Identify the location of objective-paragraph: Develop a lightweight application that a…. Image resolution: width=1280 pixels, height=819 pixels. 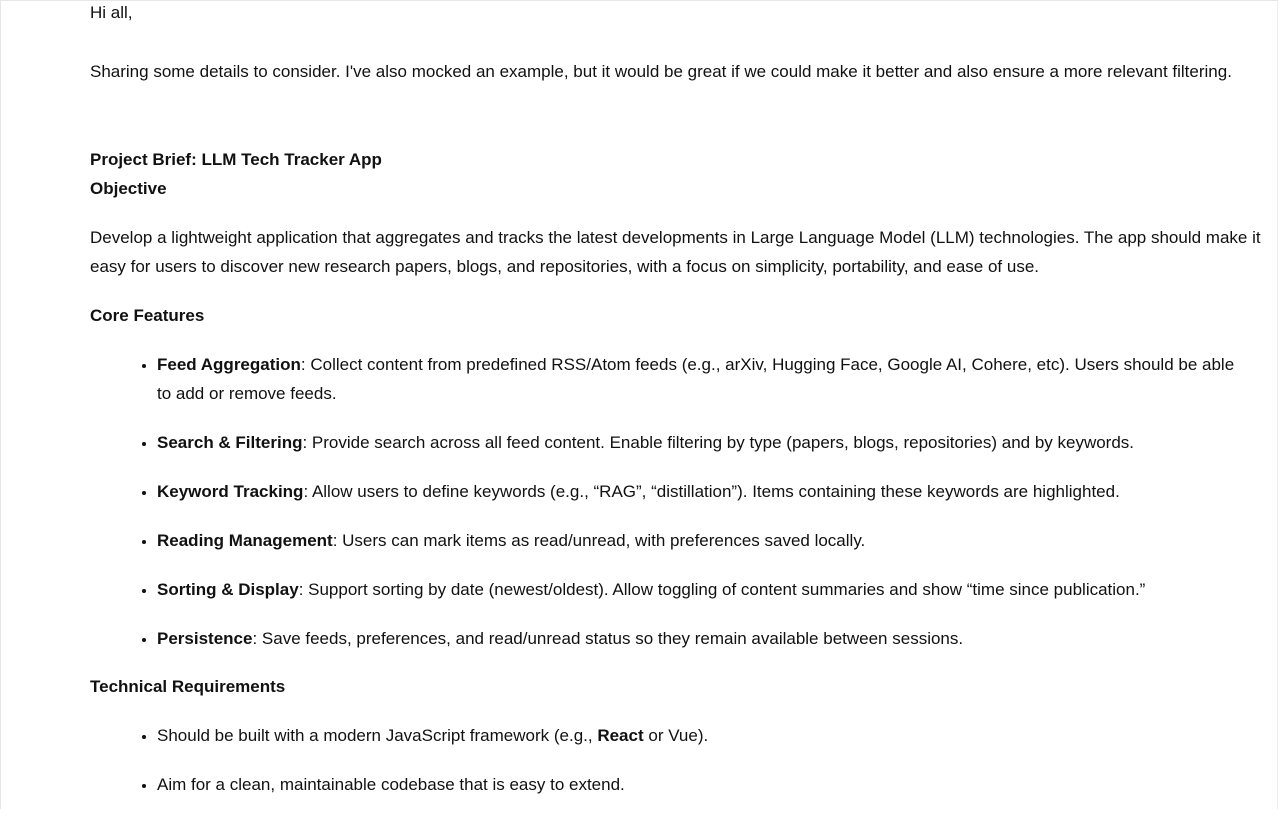
(675, 252).